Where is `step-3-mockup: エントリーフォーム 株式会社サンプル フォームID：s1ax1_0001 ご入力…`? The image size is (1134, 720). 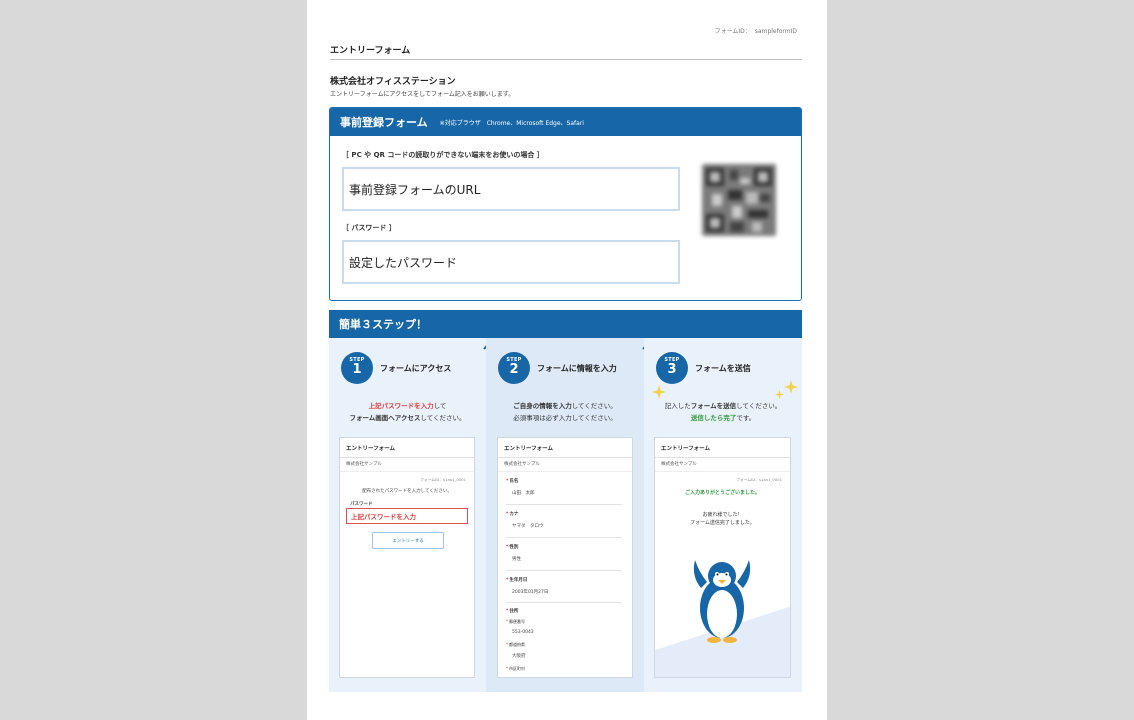
step-3-mockup: エントリーフォーム 株式会社サンプル フォームID：s1ax1_0001 ご入力… is located at coordinates (722, 557).